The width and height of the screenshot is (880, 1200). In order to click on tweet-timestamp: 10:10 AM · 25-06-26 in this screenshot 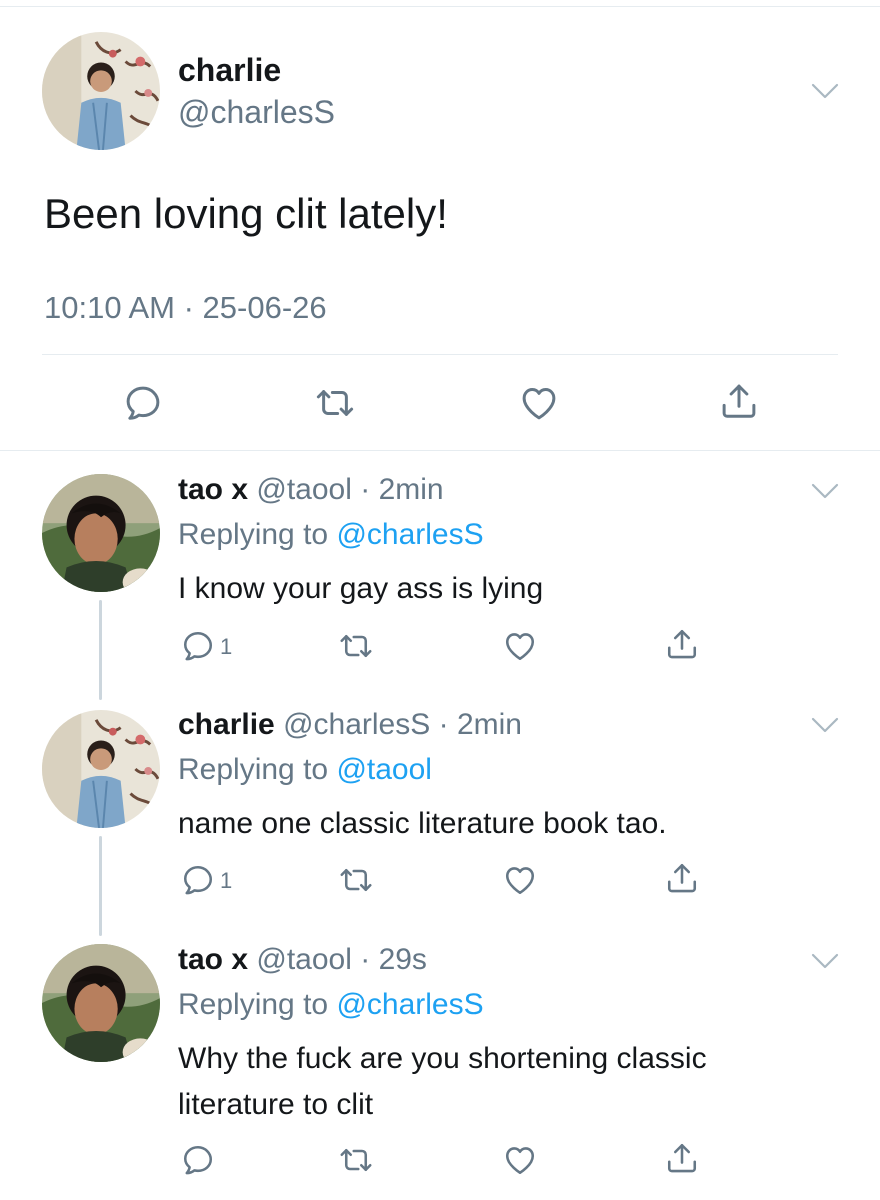, I will do `click(185, 307)`.